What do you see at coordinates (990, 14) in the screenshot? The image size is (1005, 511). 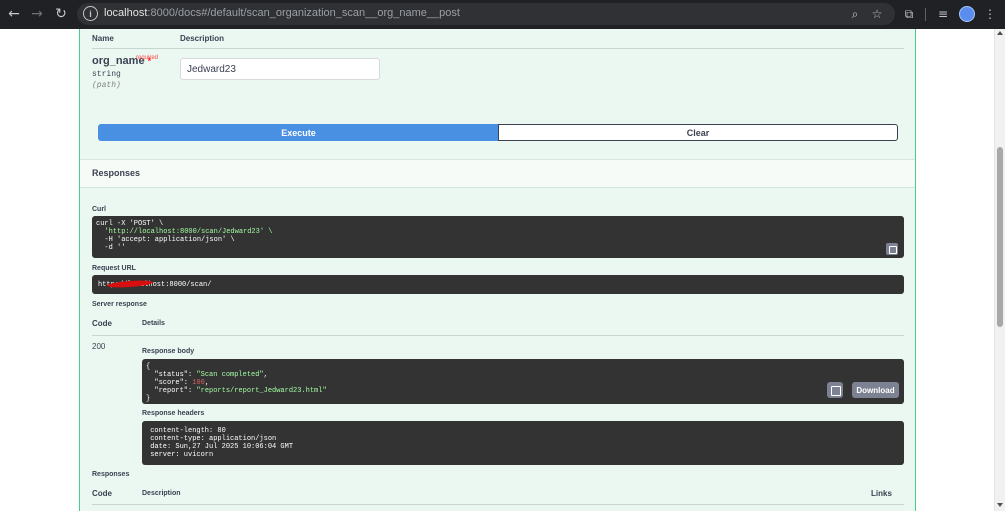 I see `menu-icon: ⋮` at bounding box center [990, 14].